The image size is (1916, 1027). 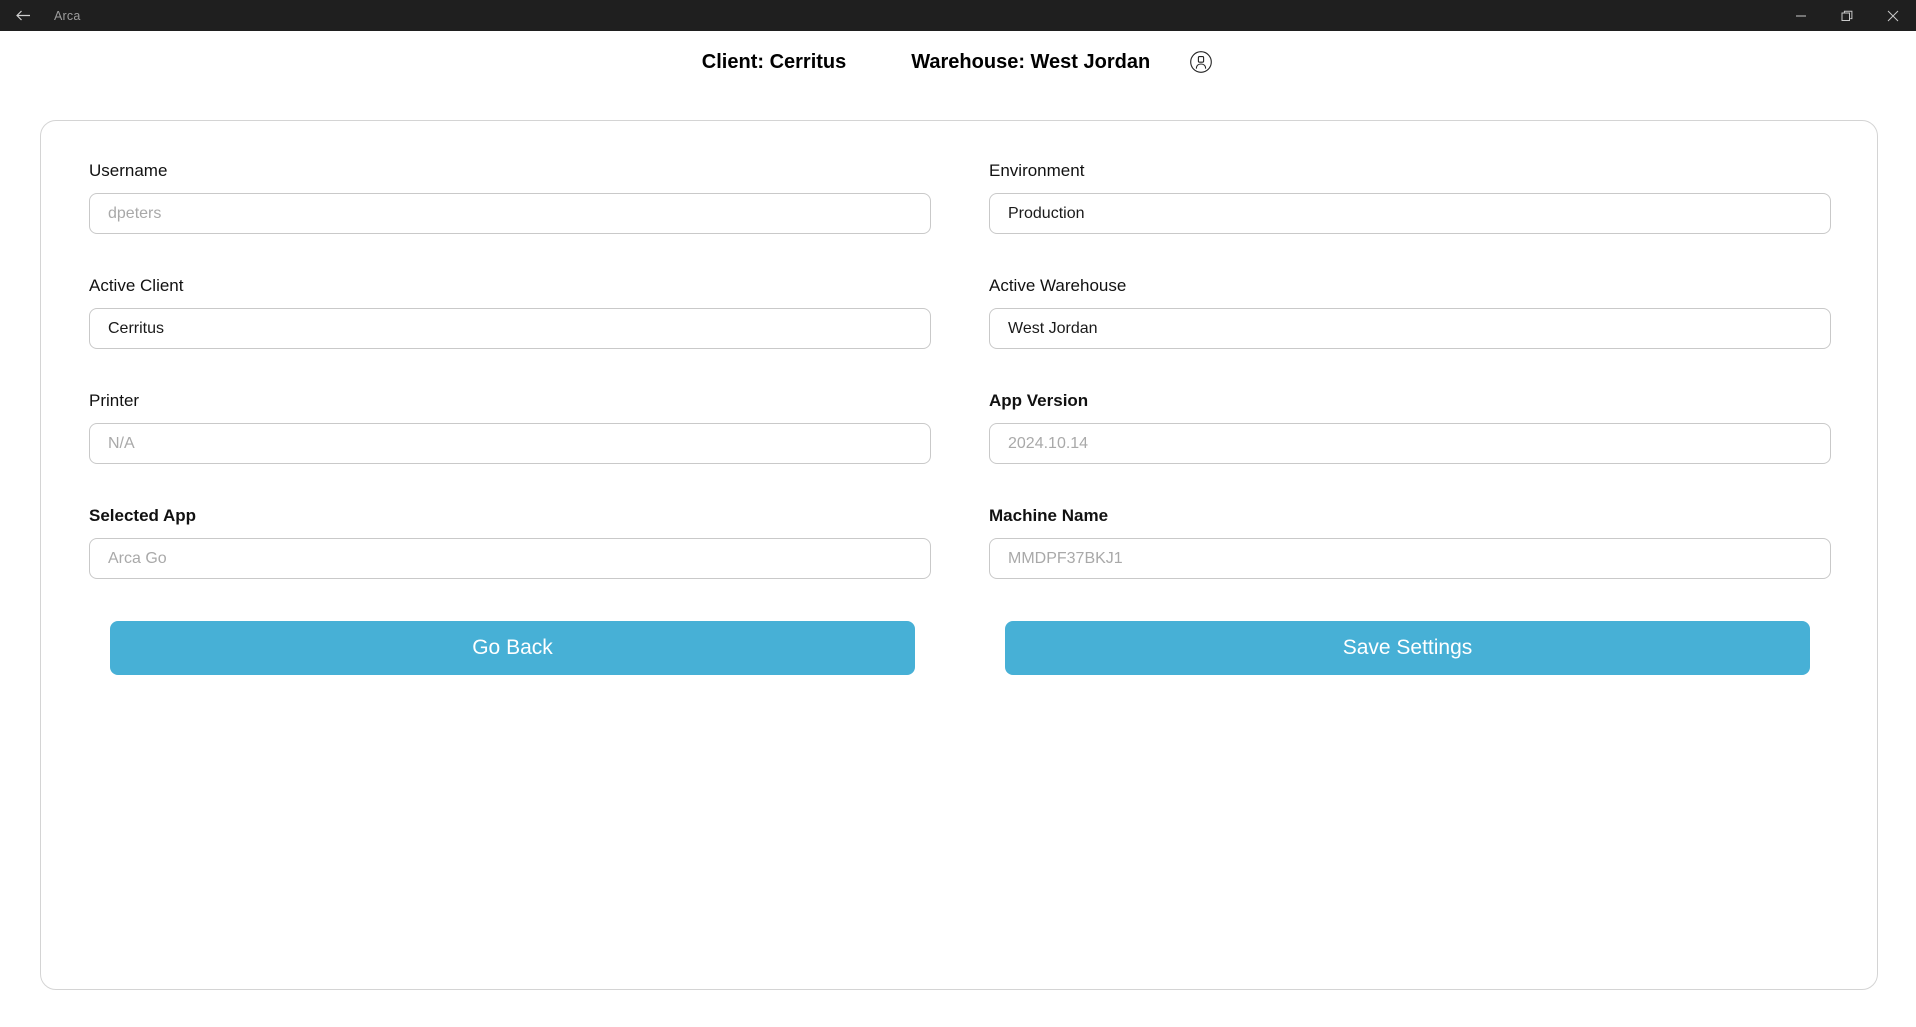 What do you see at coordinates (1031, 61) in the screenshot?
I see `active-warehouse-label: Warehouse: West Jordan` at bounding box center [1031, 61].